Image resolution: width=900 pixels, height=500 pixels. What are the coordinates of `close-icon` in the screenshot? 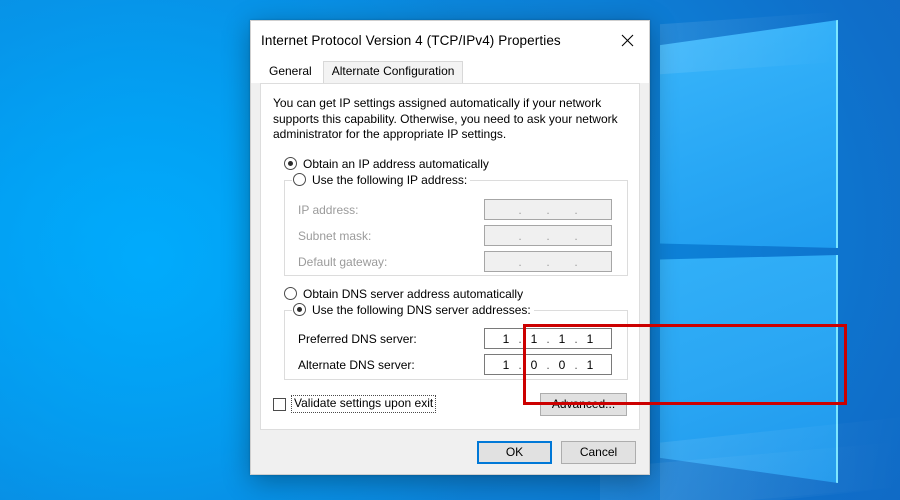 It's located at (627, 40).